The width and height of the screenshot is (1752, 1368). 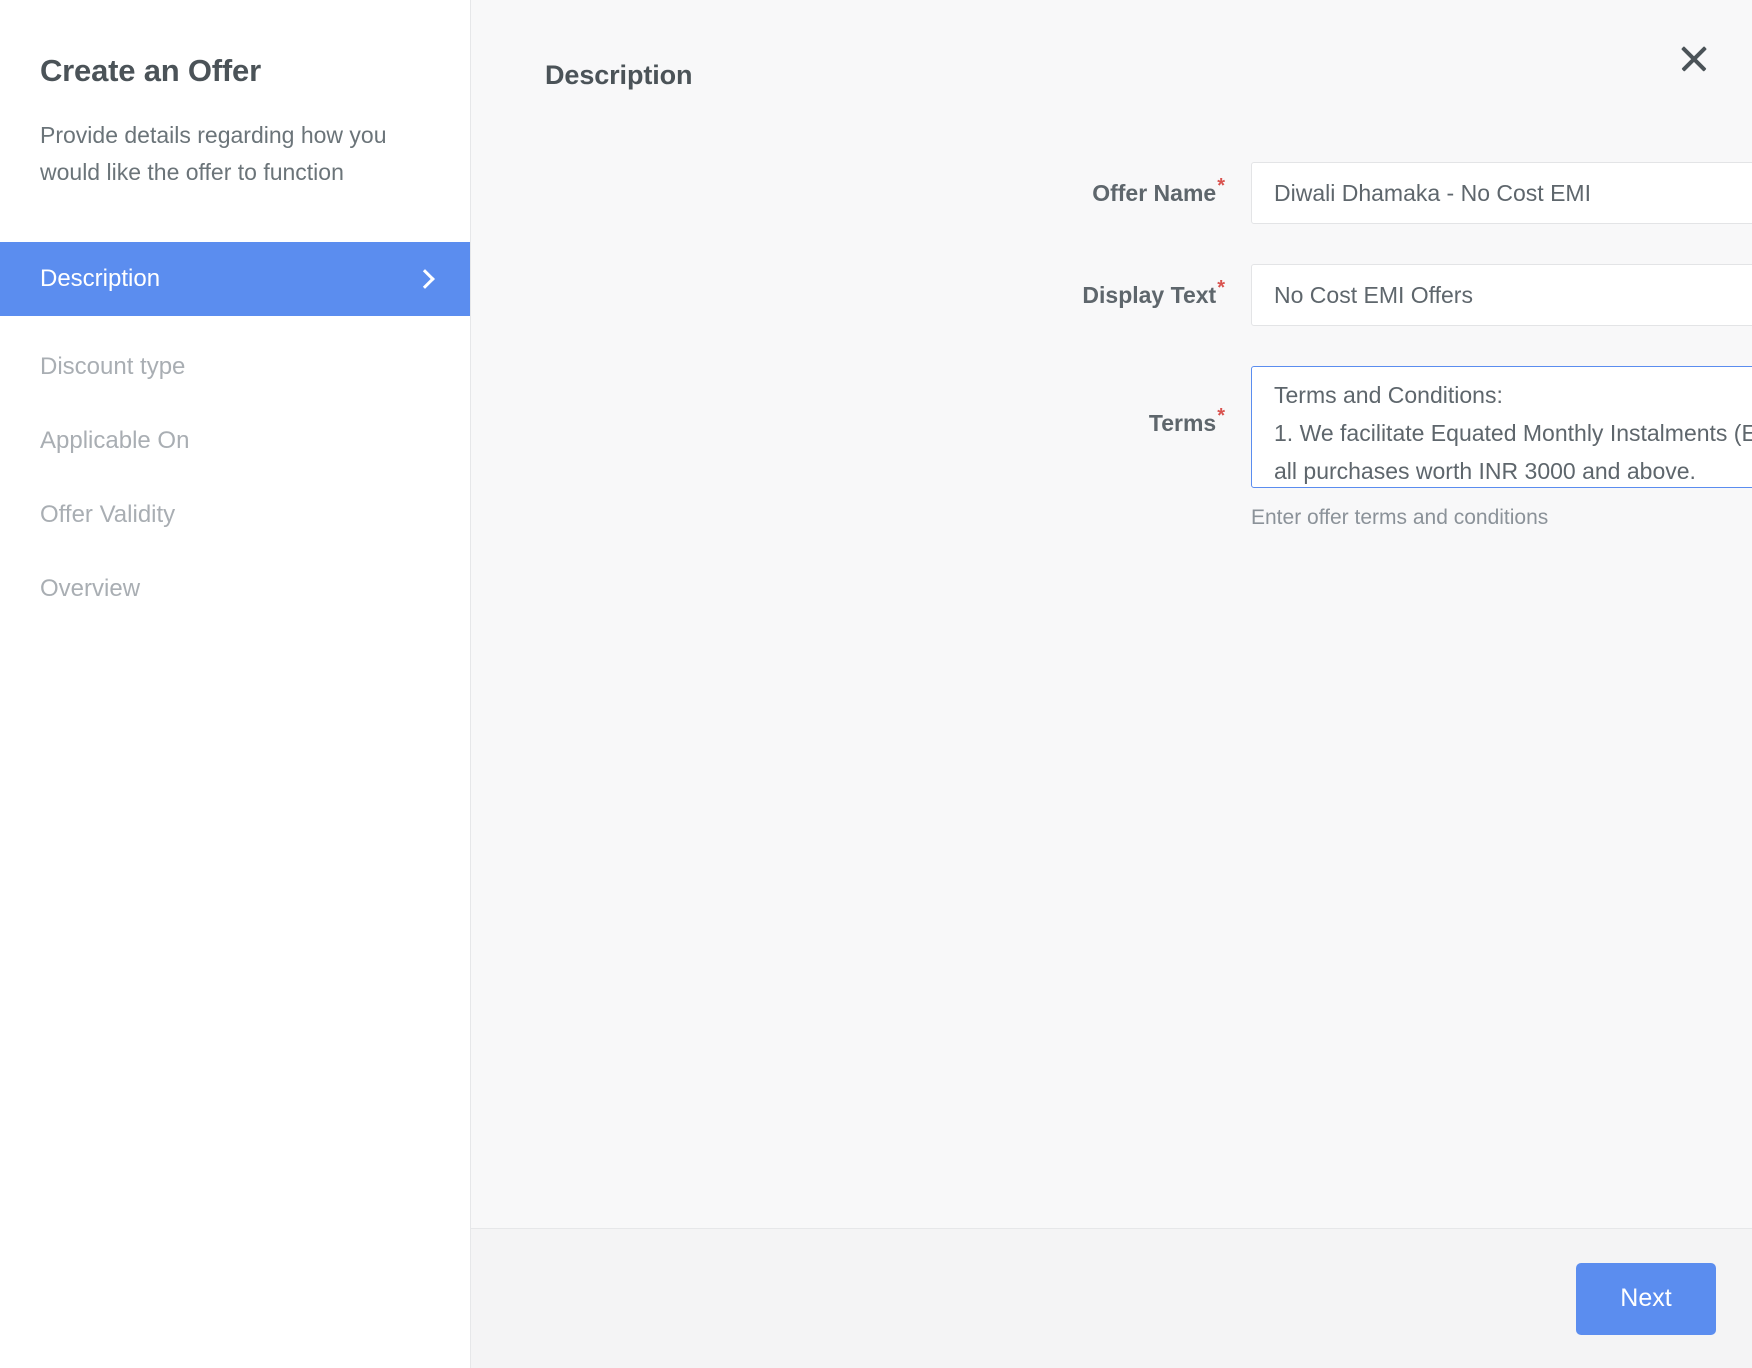 I want to click on sidebar-item-label: Discount type, so click(x=113, y=366).